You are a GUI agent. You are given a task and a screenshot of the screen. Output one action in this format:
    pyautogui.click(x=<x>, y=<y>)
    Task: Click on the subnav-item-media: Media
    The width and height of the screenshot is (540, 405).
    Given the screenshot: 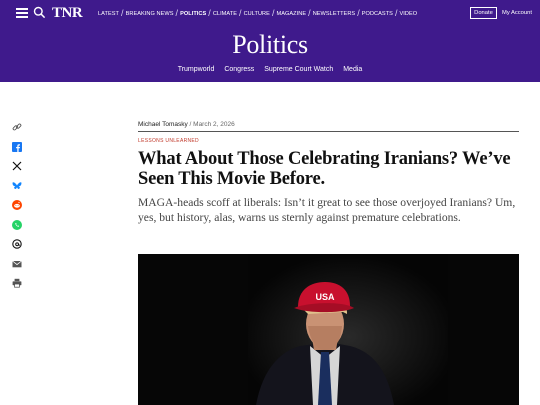 What is the action you would take?
    pyautogui.click(x=352, y=69)
    